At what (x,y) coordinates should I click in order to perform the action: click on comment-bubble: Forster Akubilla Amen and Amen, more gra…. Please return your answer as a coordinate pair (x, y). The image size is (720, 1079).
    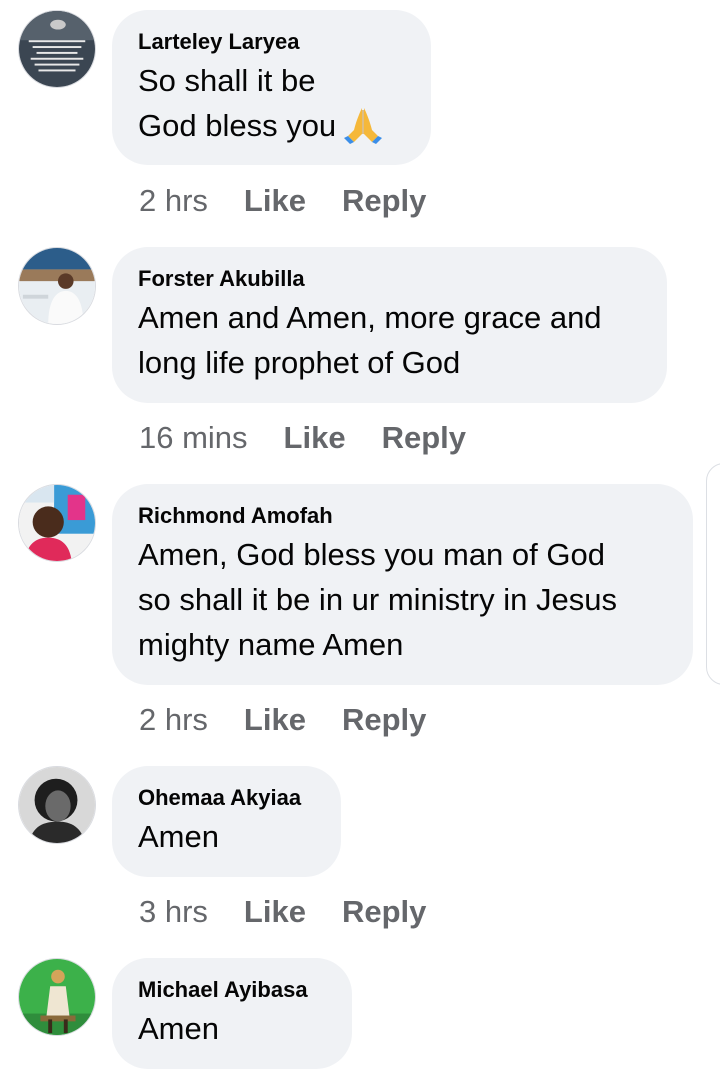
    Looking at the image, I should click on (389, 325).